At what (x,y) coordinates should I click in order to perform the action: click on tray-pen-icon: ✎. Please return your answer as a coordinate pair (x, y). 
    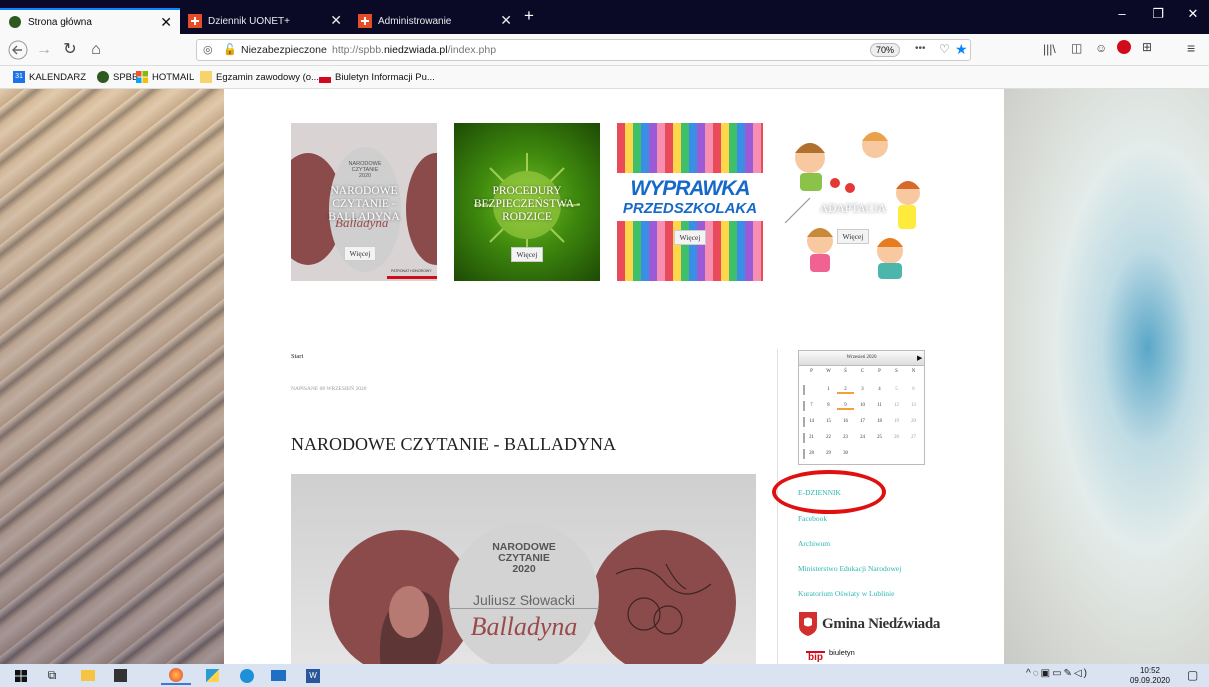
    Looking at the image, I should click on (1069, 673).